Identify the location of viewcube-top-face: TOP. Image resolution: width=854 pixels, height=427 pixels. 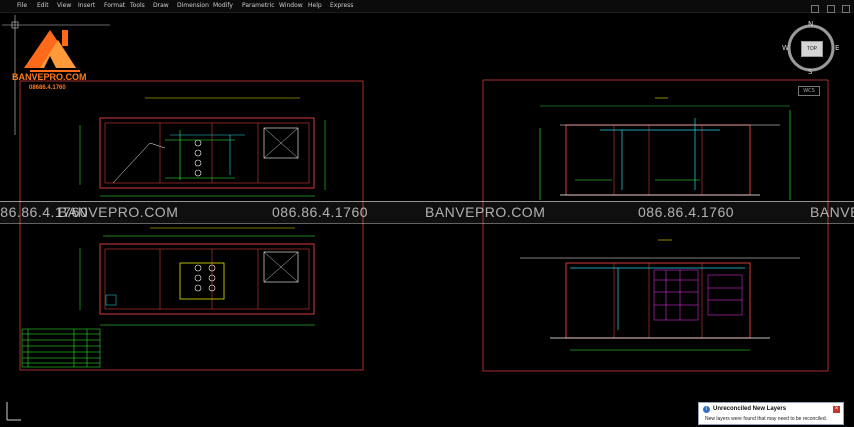
(812, 49).